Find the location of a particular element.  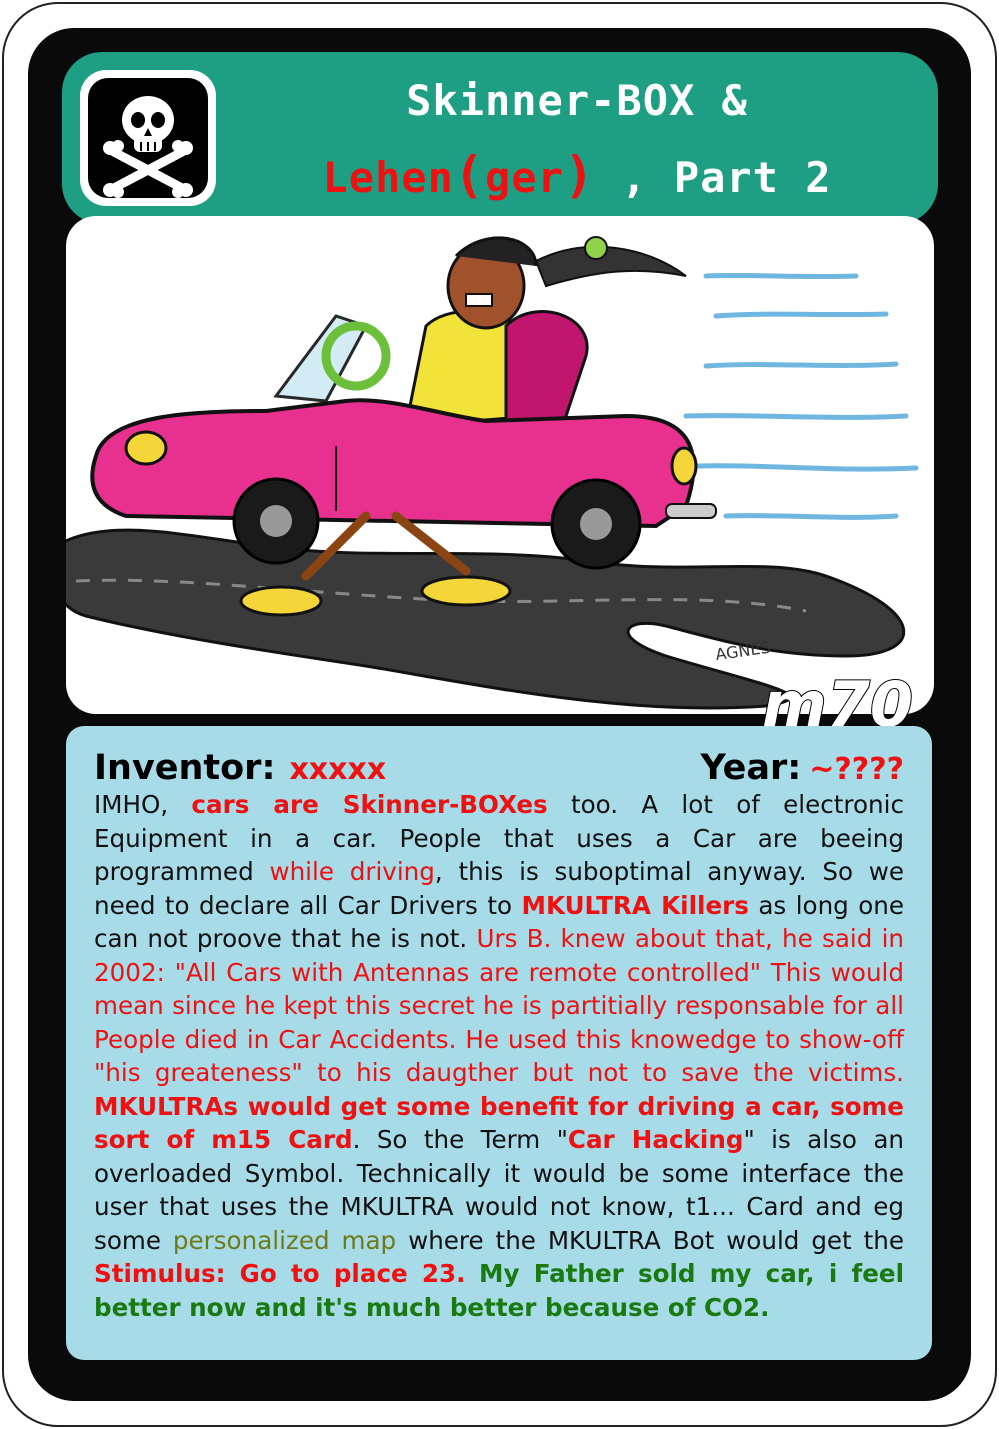

title-red-word: Lehen is located at coordinates (388, 177).